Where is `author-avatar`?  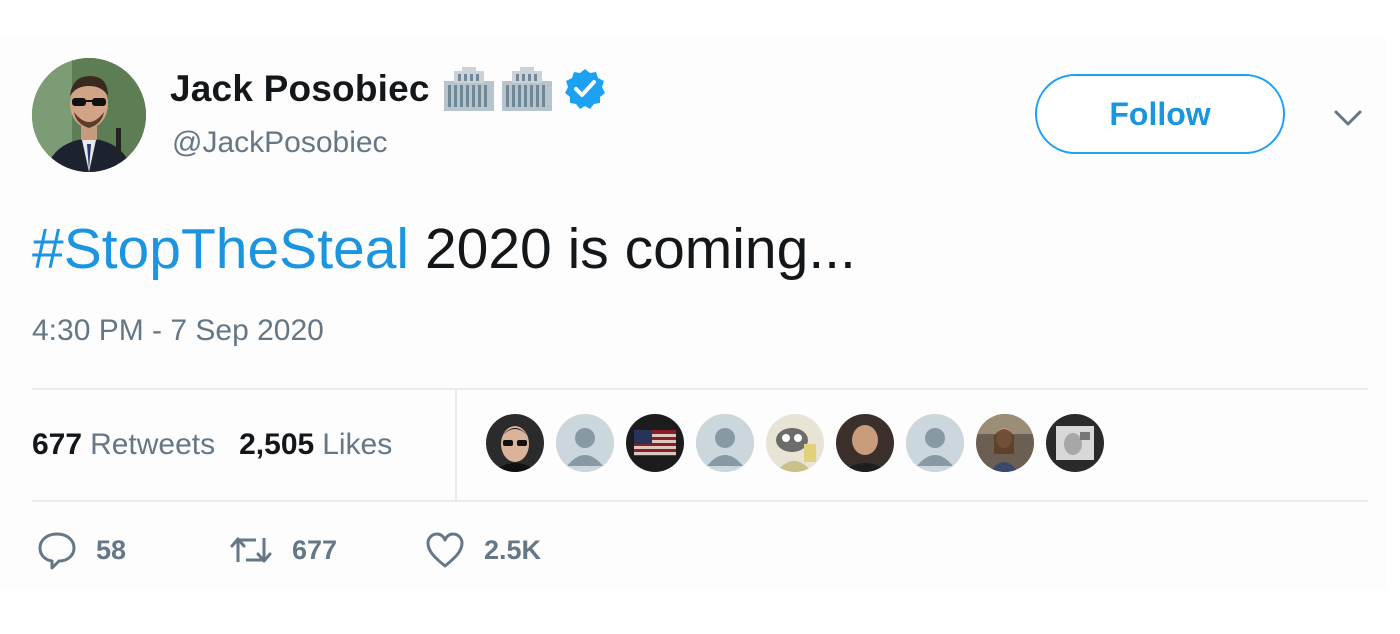 author-avatar is located at coordinates (89, 115).